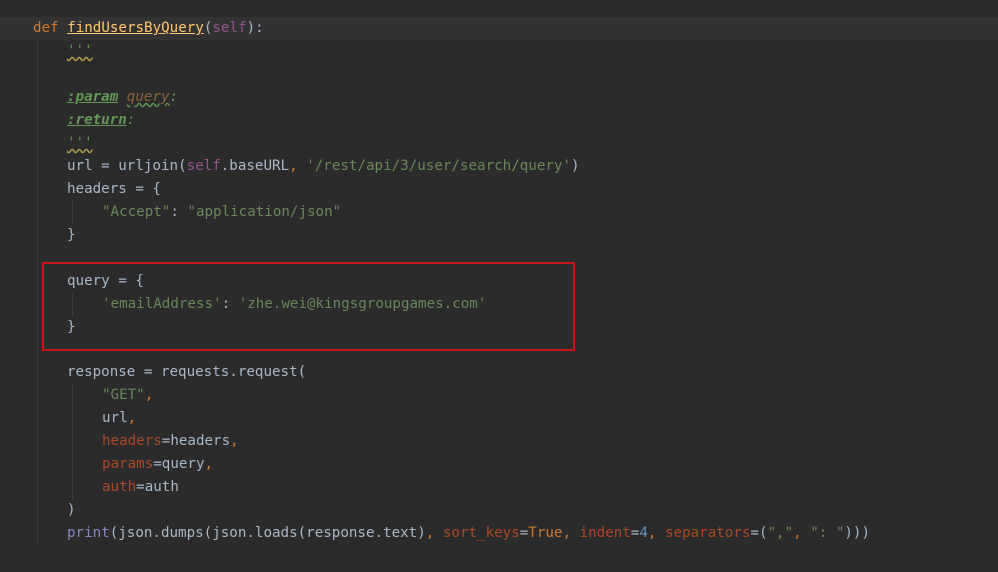  What do you see at coordinates (499, 51) in the screenshot?
I see `code-line-docstring-open: '''` at bounding box center [499, 51].